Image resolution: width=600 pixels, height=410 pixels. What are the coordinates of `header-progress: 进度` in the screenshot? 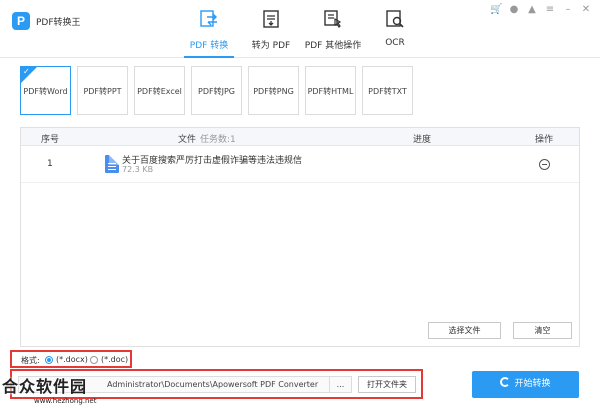 It's located at (422, 140).